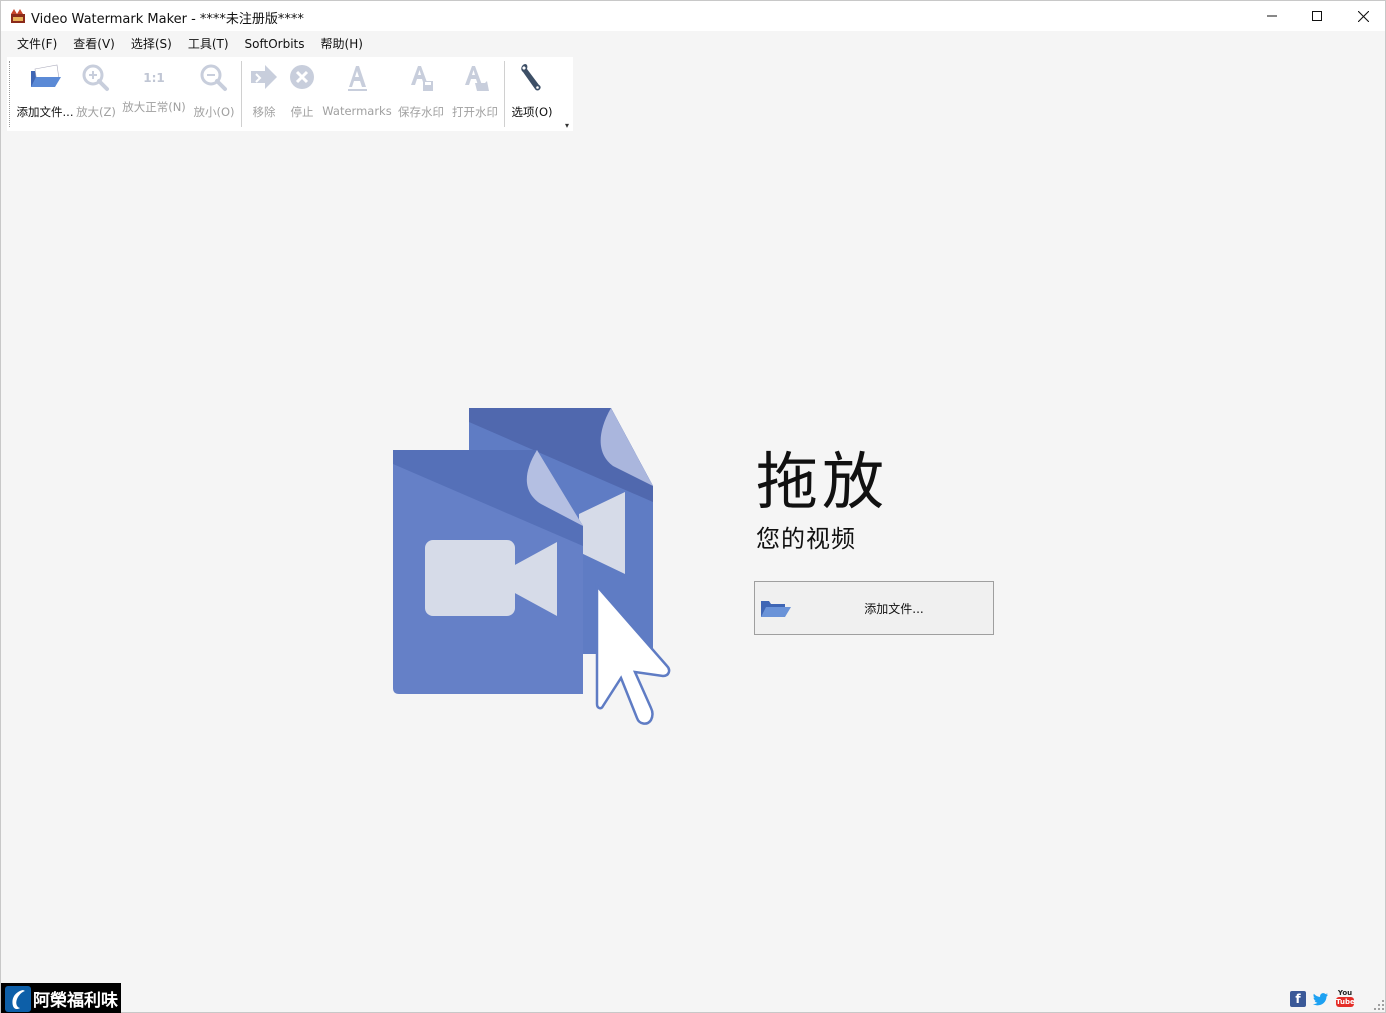 The width and height of the screenshot is (1386, 1013). I want to click on save-watermark-icon, so click(422, 78).